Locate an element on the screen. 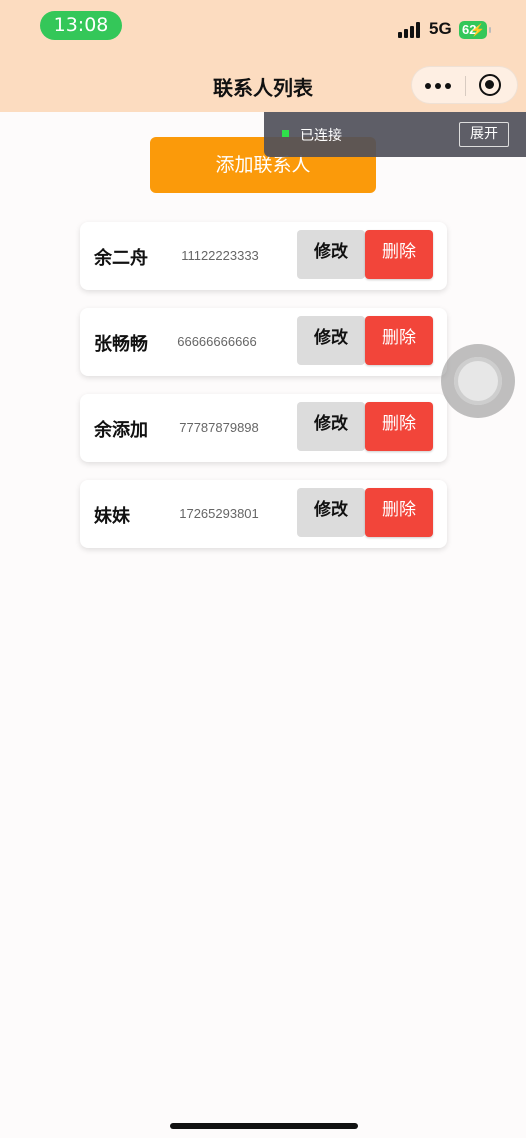  contact-card: 妹妹 17265293801 修改 删除 is located at coordinates (263, 514).